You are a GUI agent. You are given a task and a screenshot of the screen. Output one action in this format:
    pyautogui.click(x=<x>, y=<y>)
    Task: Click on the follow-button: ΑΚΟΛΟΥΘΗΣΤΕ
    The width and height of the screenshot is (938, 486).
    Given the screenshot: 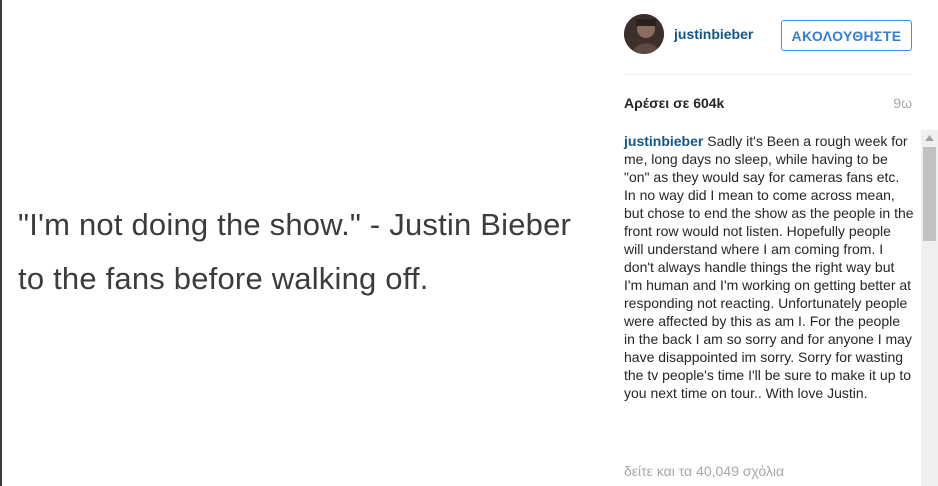 What is the action you would take?
    pyautogui.click(x=846, y=35)
    